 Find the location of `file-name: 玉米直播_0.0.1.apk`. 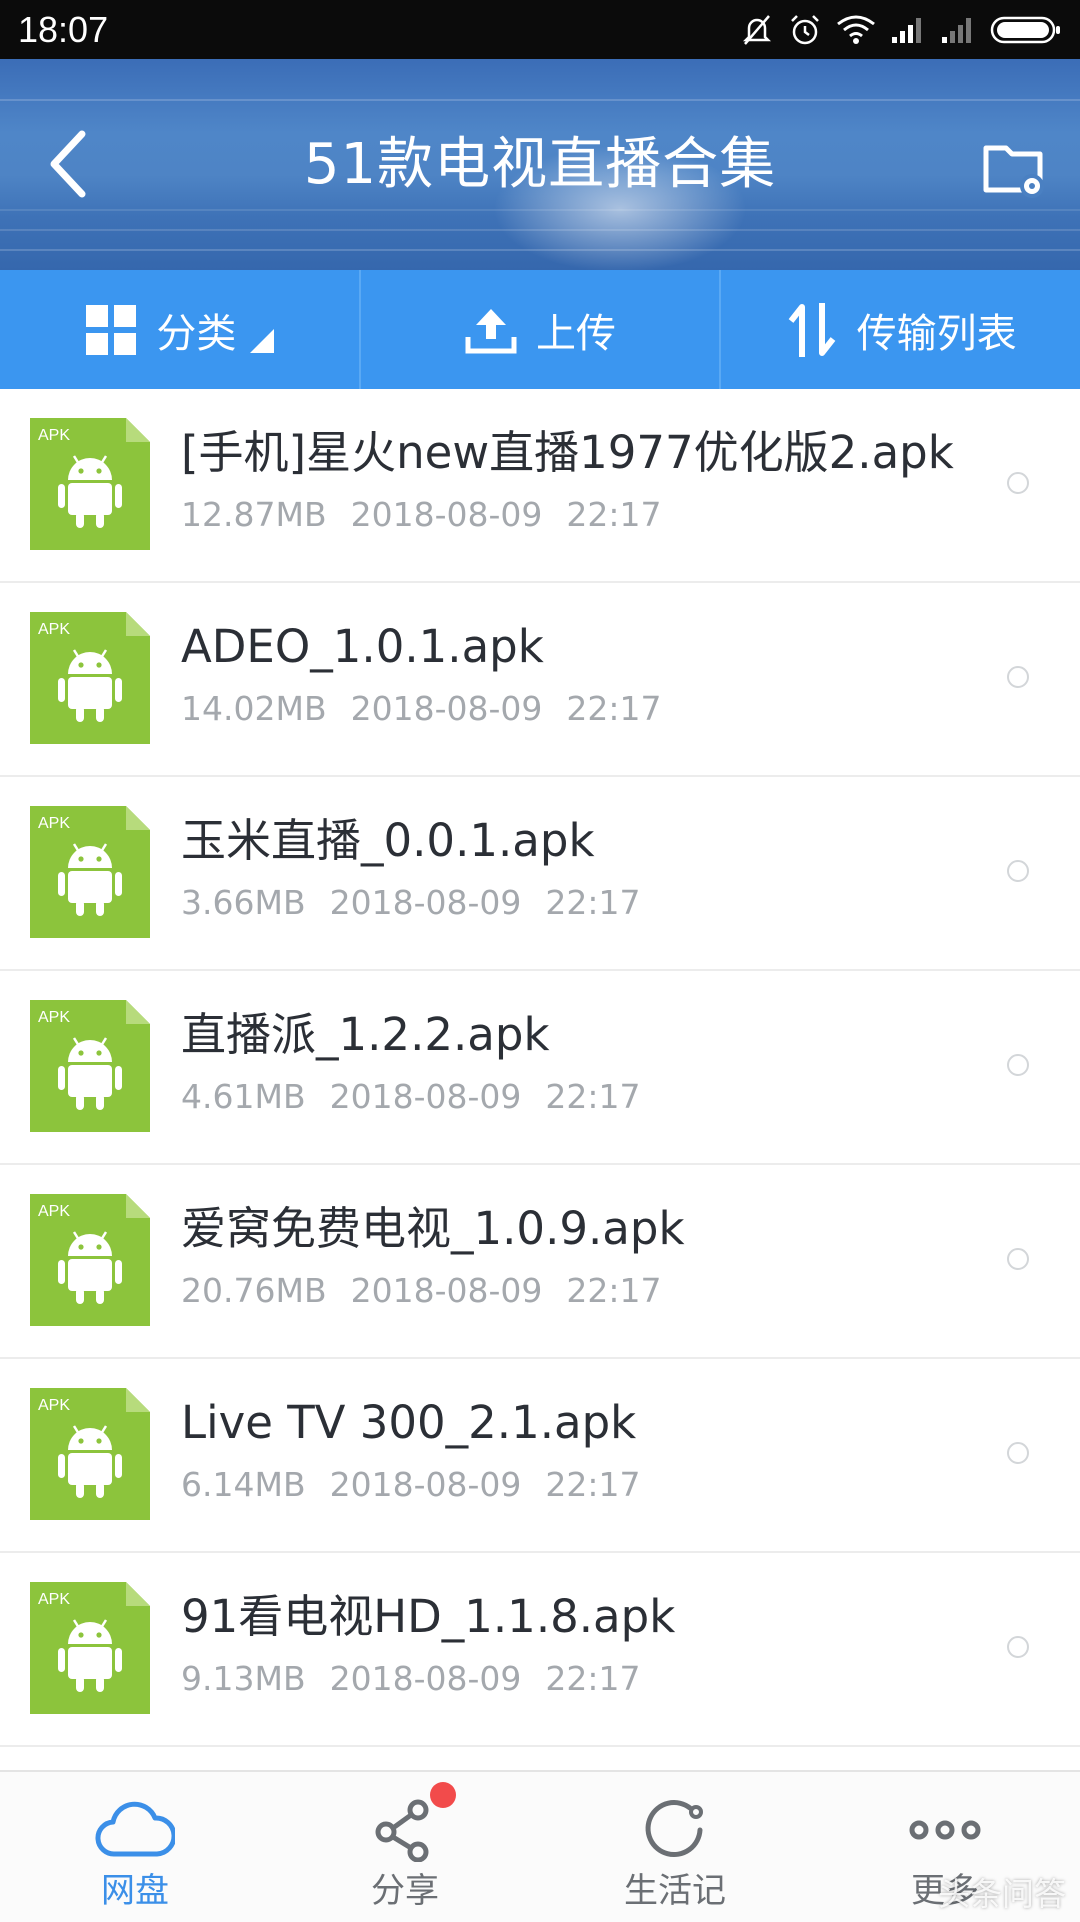

file-name: 玉米直播_0.0.1.apk is located at coordinates (388, 840).